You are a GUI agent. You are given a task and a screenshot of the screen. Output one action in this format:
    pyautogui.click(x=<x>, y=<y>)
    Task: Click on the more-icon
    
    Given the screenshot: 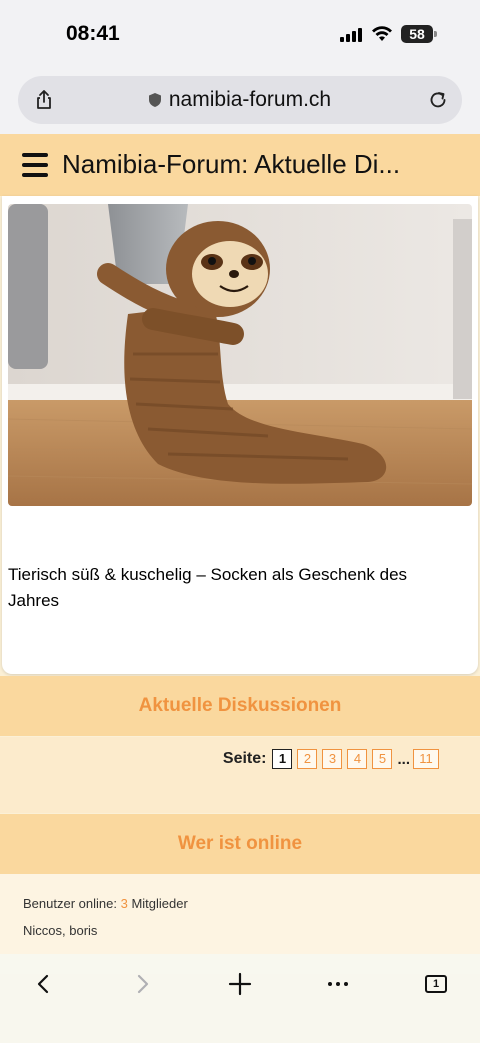 What is the action you would take?
    pyautogui.click(x=338, y=984)
    